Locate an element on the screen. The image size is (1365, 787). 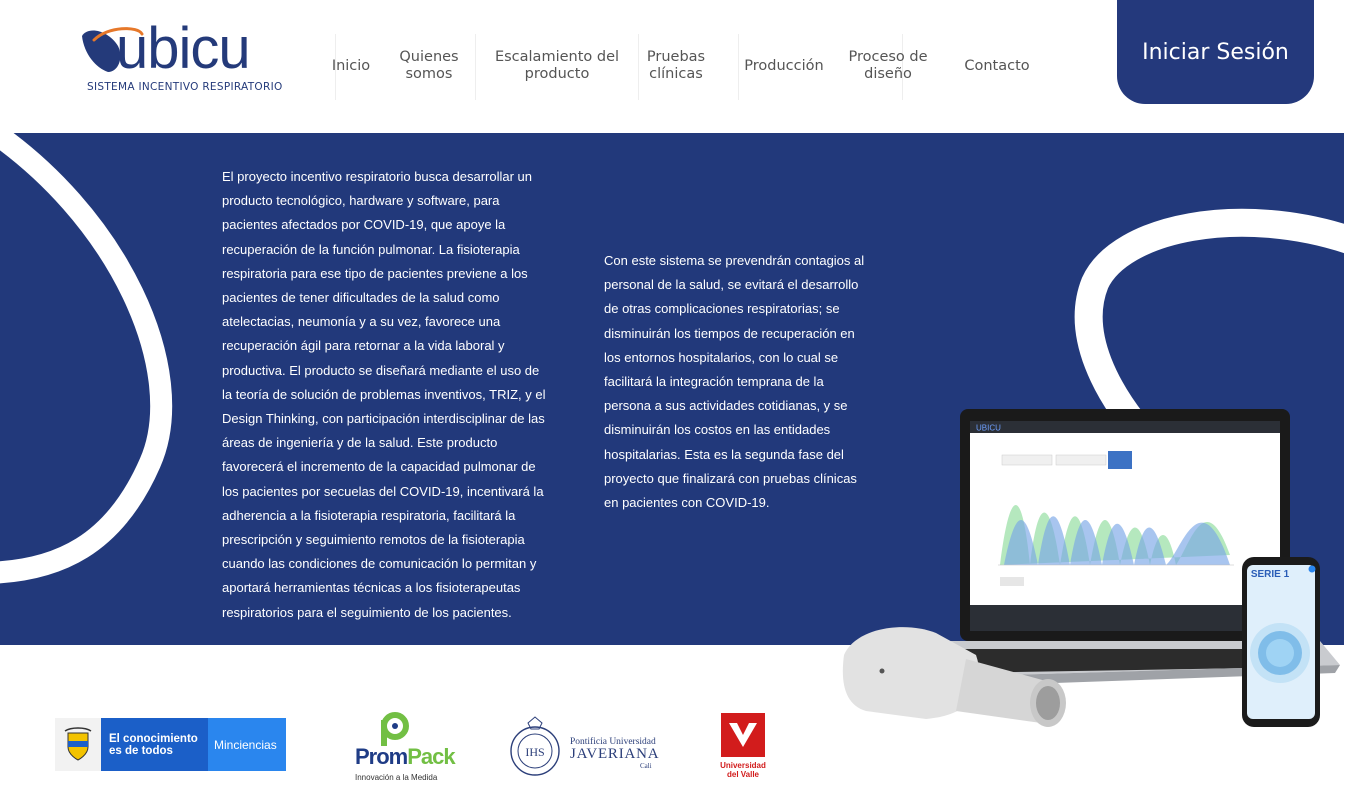
nav-item-produccion: Producción is located at coordinates (784, 66).